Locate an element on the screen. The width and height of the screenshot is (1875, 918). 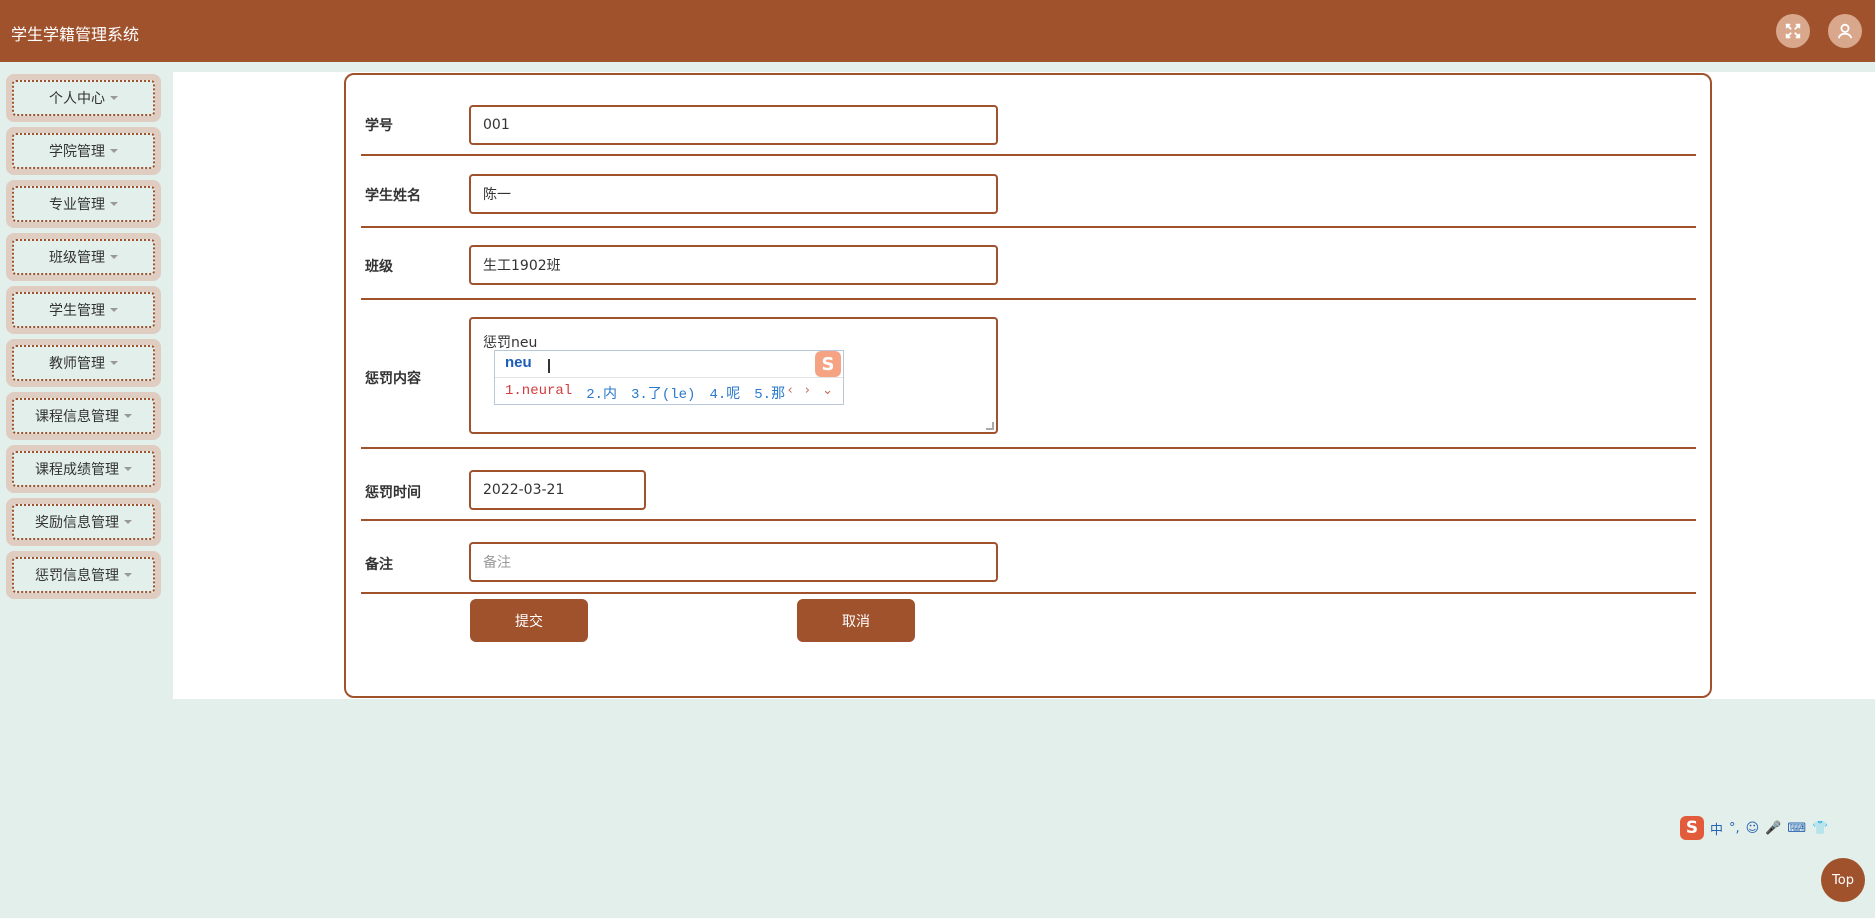
ime-page-nav: ‹ › ⌄ is located at coordinates (812, 390).